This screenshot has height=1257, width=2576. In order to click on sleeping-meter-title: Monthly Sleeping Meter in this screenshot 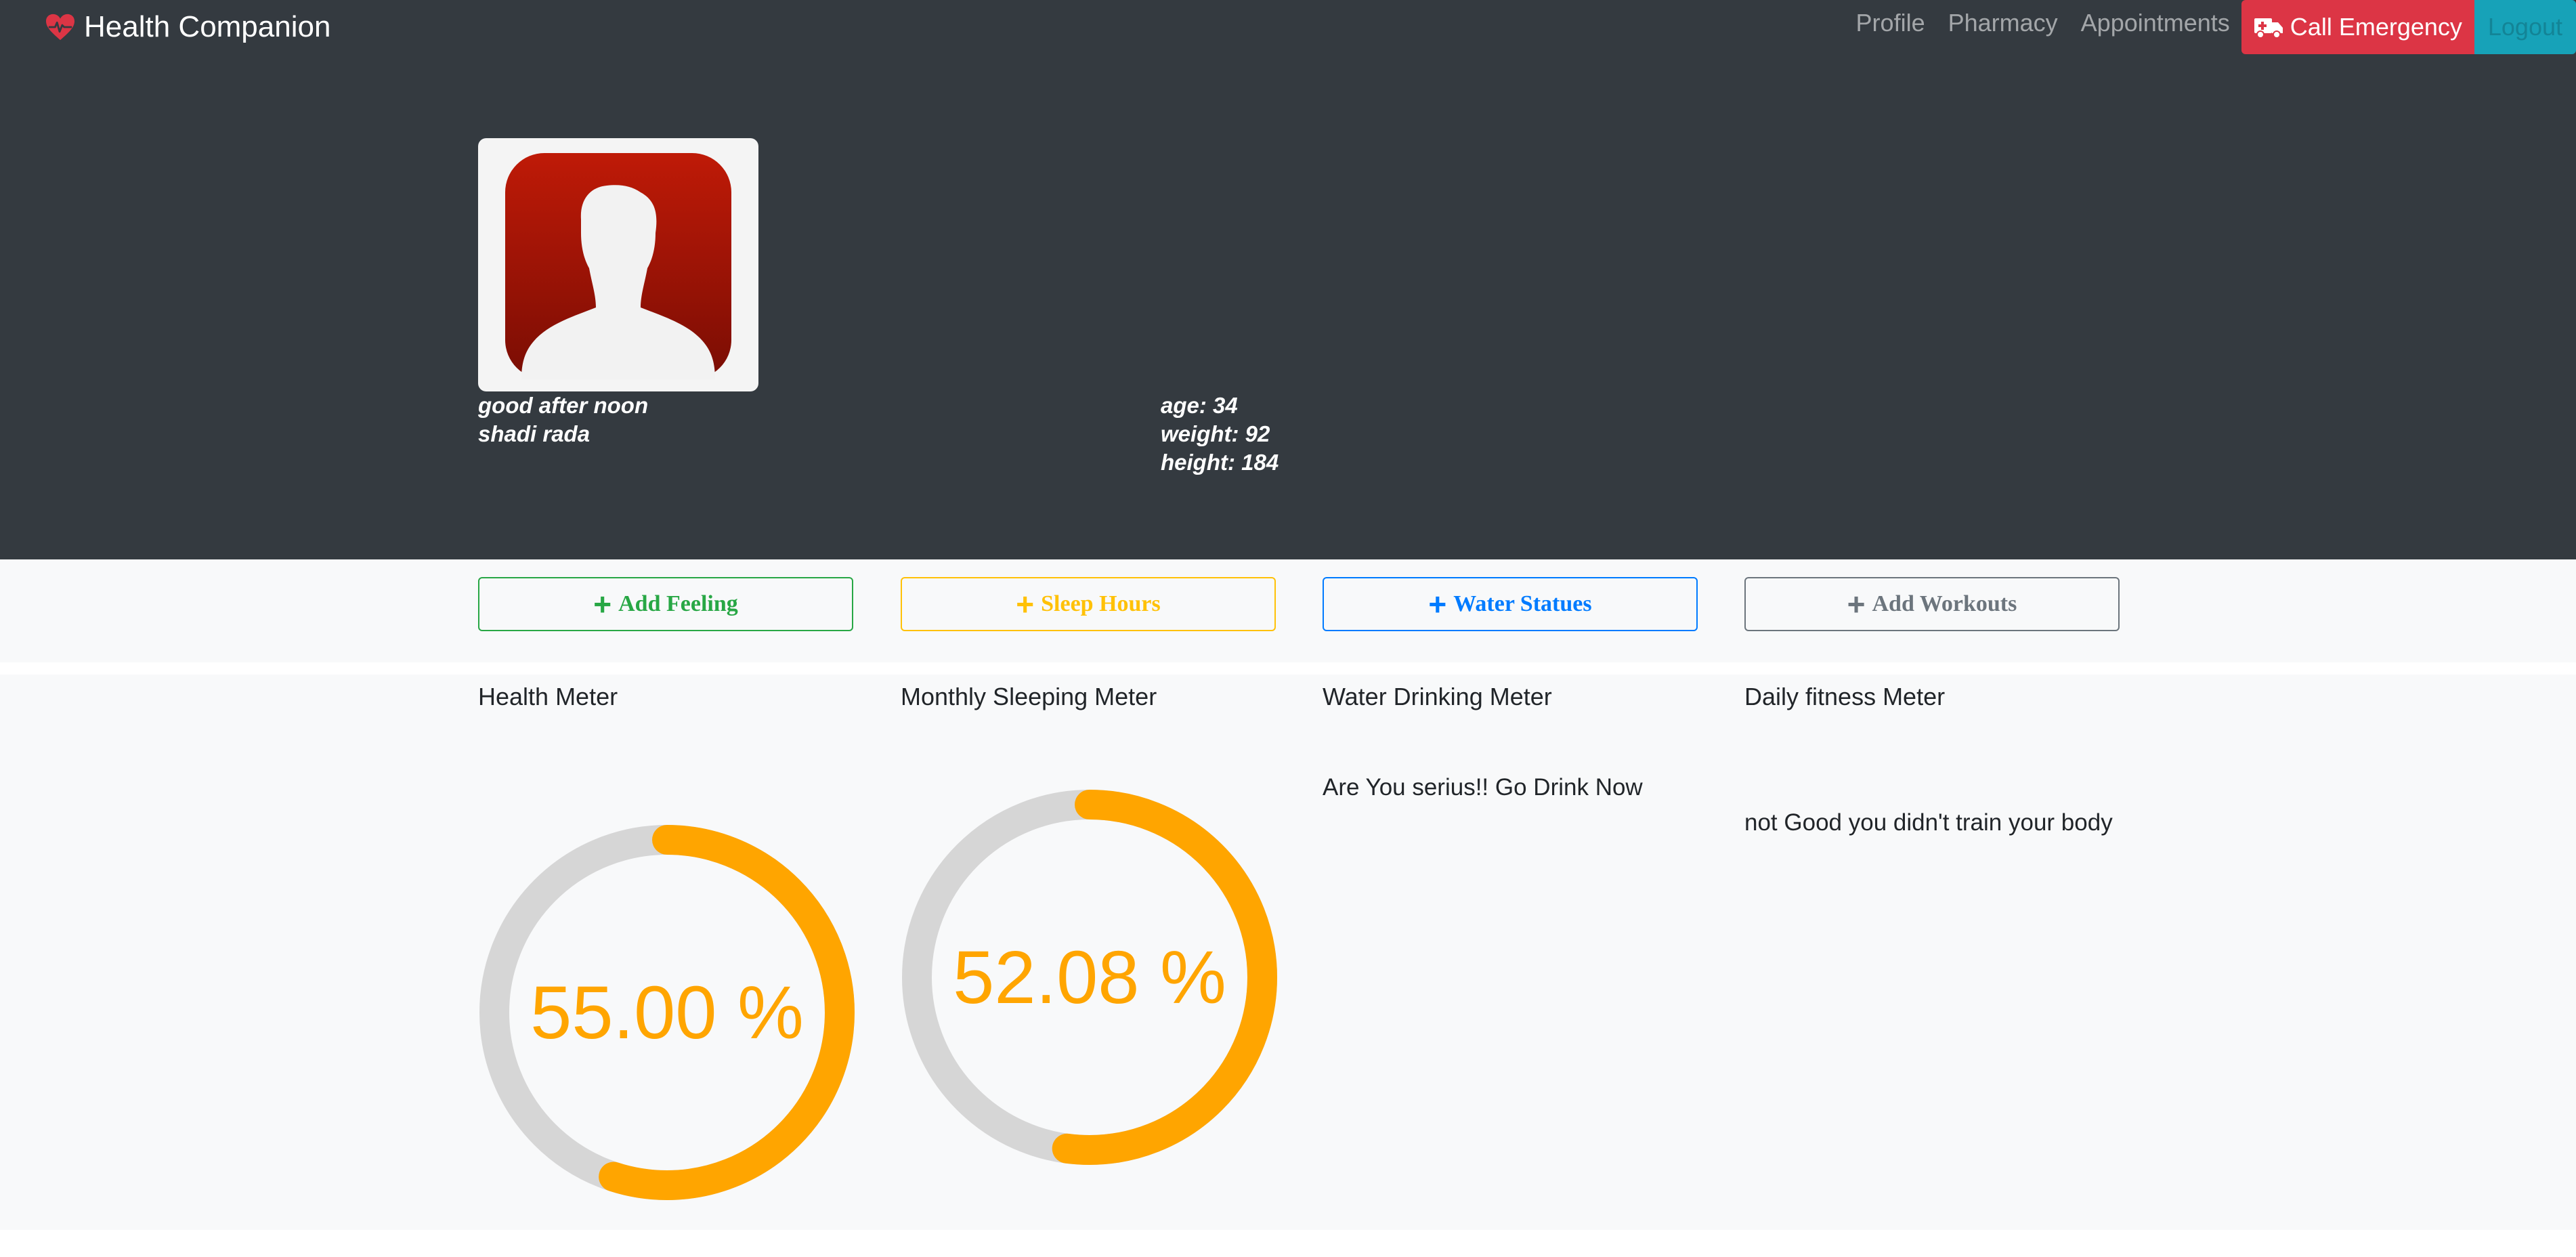, I will do `click(1029, 696)`.